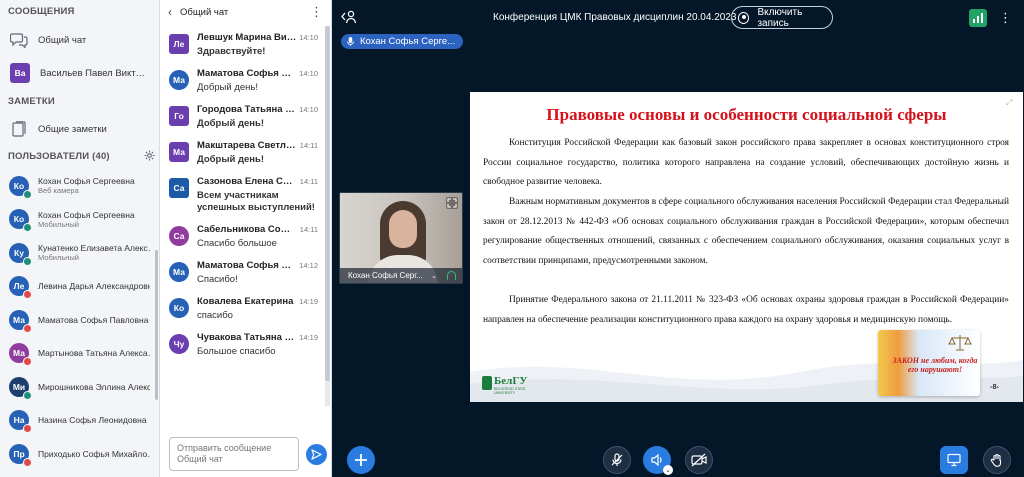 This screenshot has height=477, width=1024. What do you see at coordinates (247, 265) in the screenshot?
I see `message-author: Маматова Софья Павловна` at bounding box center [247, 265].